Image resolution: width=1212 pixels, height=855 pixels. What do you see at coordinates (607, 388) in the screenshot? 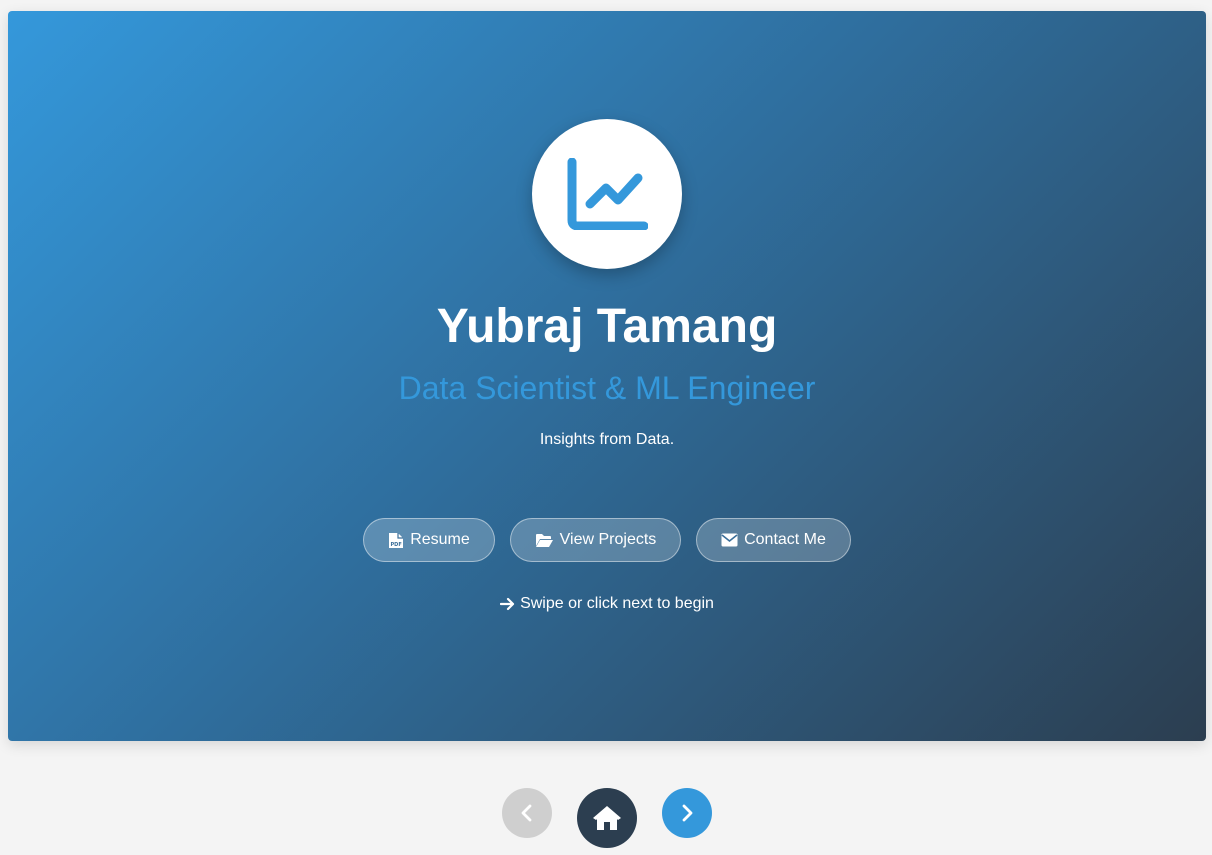
I see `job-title: Data Scientist & ML Engineer` at bounding box center [607, 388].